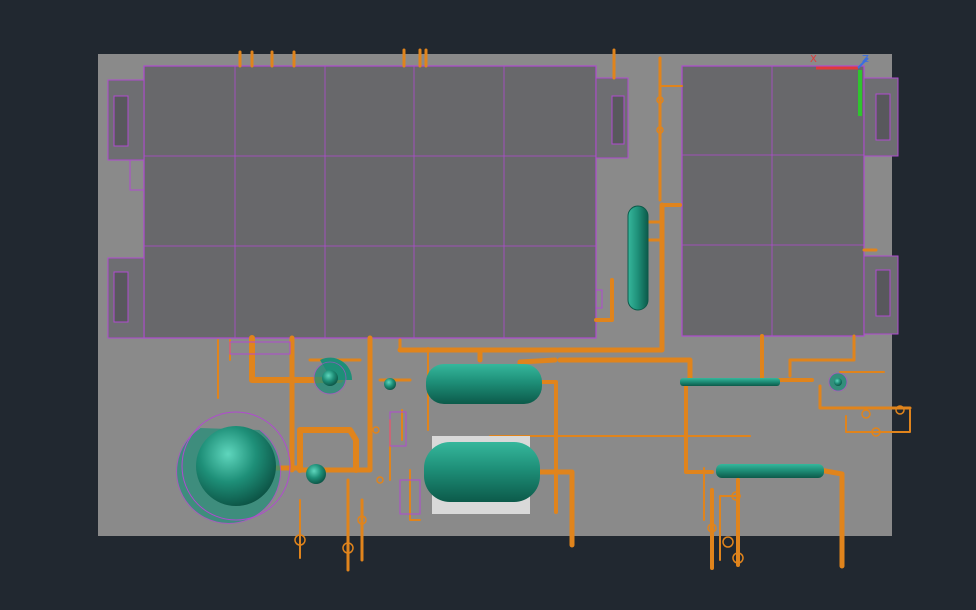 This screenshot has height=610, width=976. I want to click on side-unit-right-b, so click(881, 295).